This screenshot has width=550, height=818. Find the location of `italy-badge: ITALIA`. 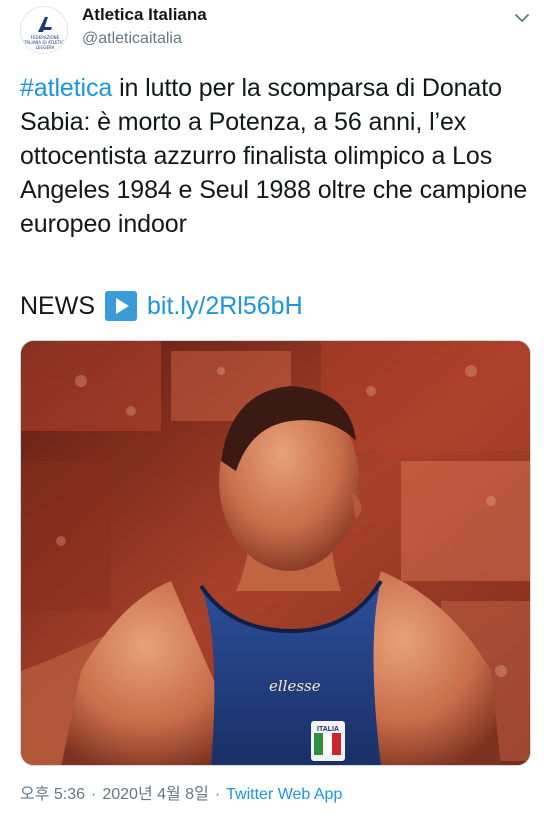

italy-badge: ITALIA is located at coordinates (328, 741).